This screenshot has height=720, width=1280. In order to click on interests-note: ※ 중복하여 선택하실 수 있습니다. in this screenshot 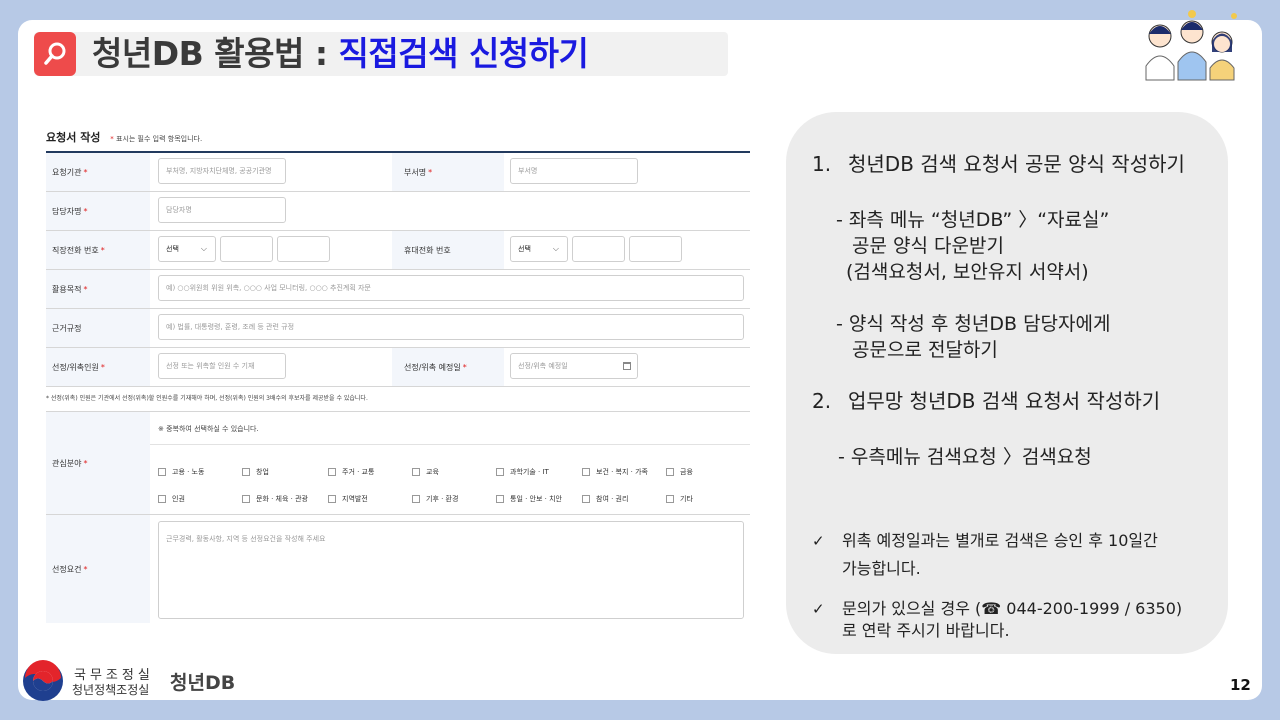, I will do `click(208, 429)`.